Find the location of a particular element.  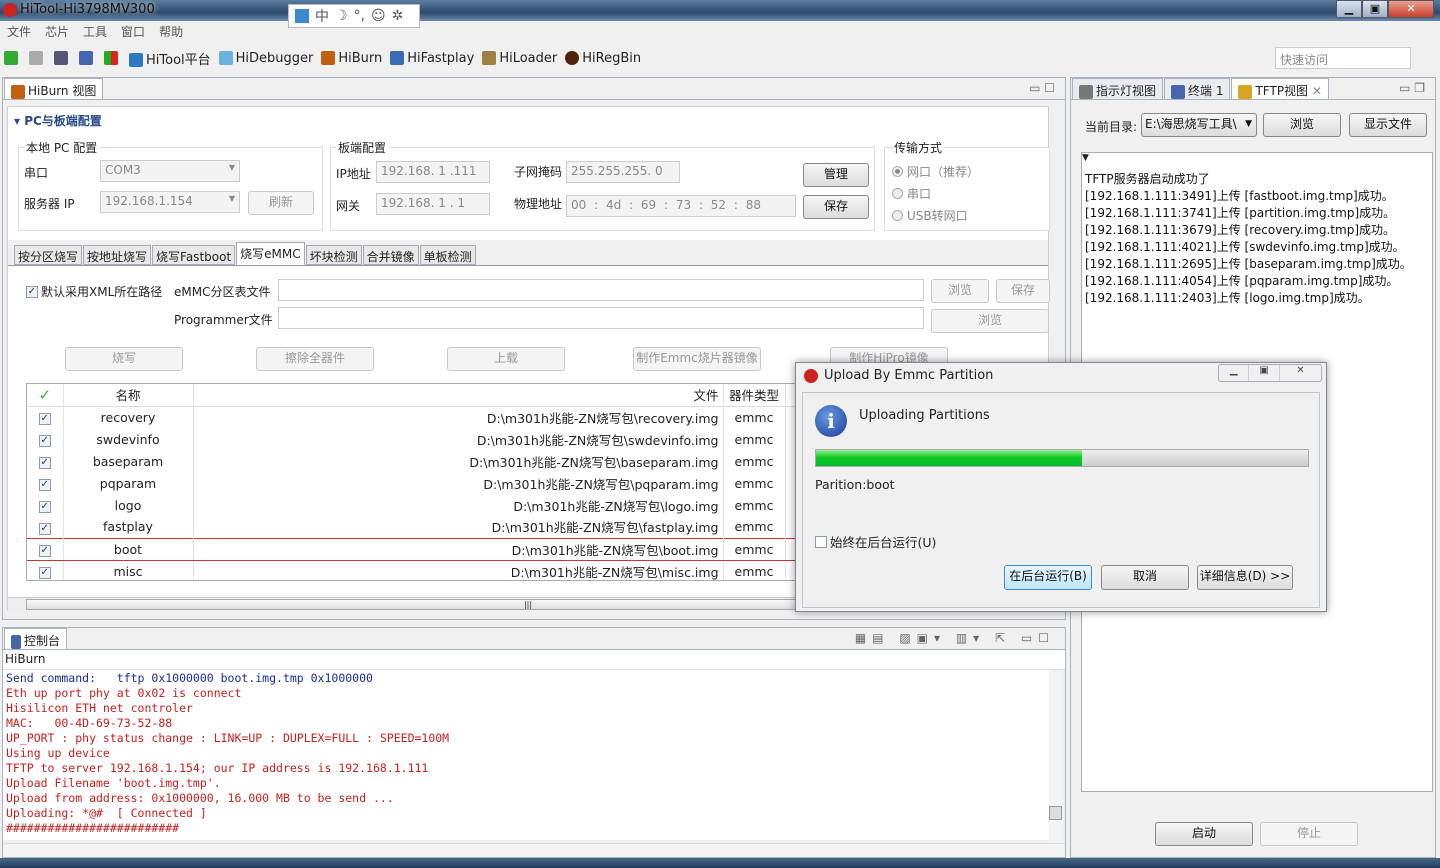

ime-item: °, is located at coordinates (359, 16).